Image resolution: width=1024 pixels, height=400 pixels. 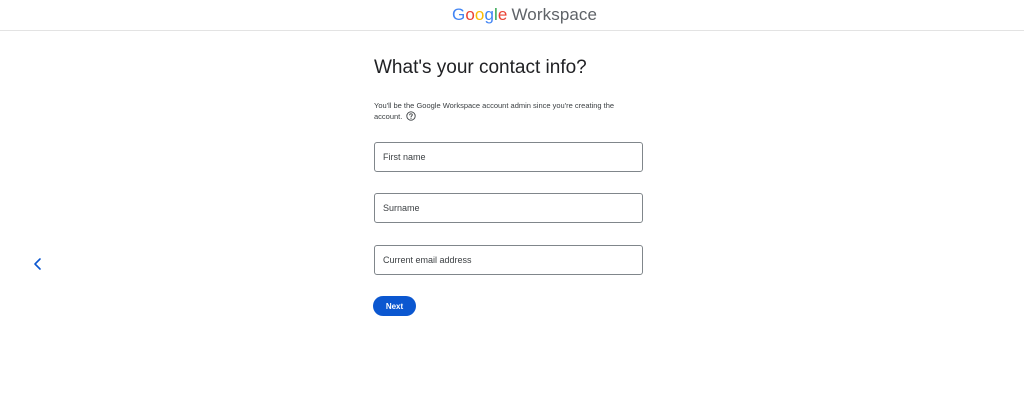 I want to click on logo-letter: o, so click(x=470, y=14).